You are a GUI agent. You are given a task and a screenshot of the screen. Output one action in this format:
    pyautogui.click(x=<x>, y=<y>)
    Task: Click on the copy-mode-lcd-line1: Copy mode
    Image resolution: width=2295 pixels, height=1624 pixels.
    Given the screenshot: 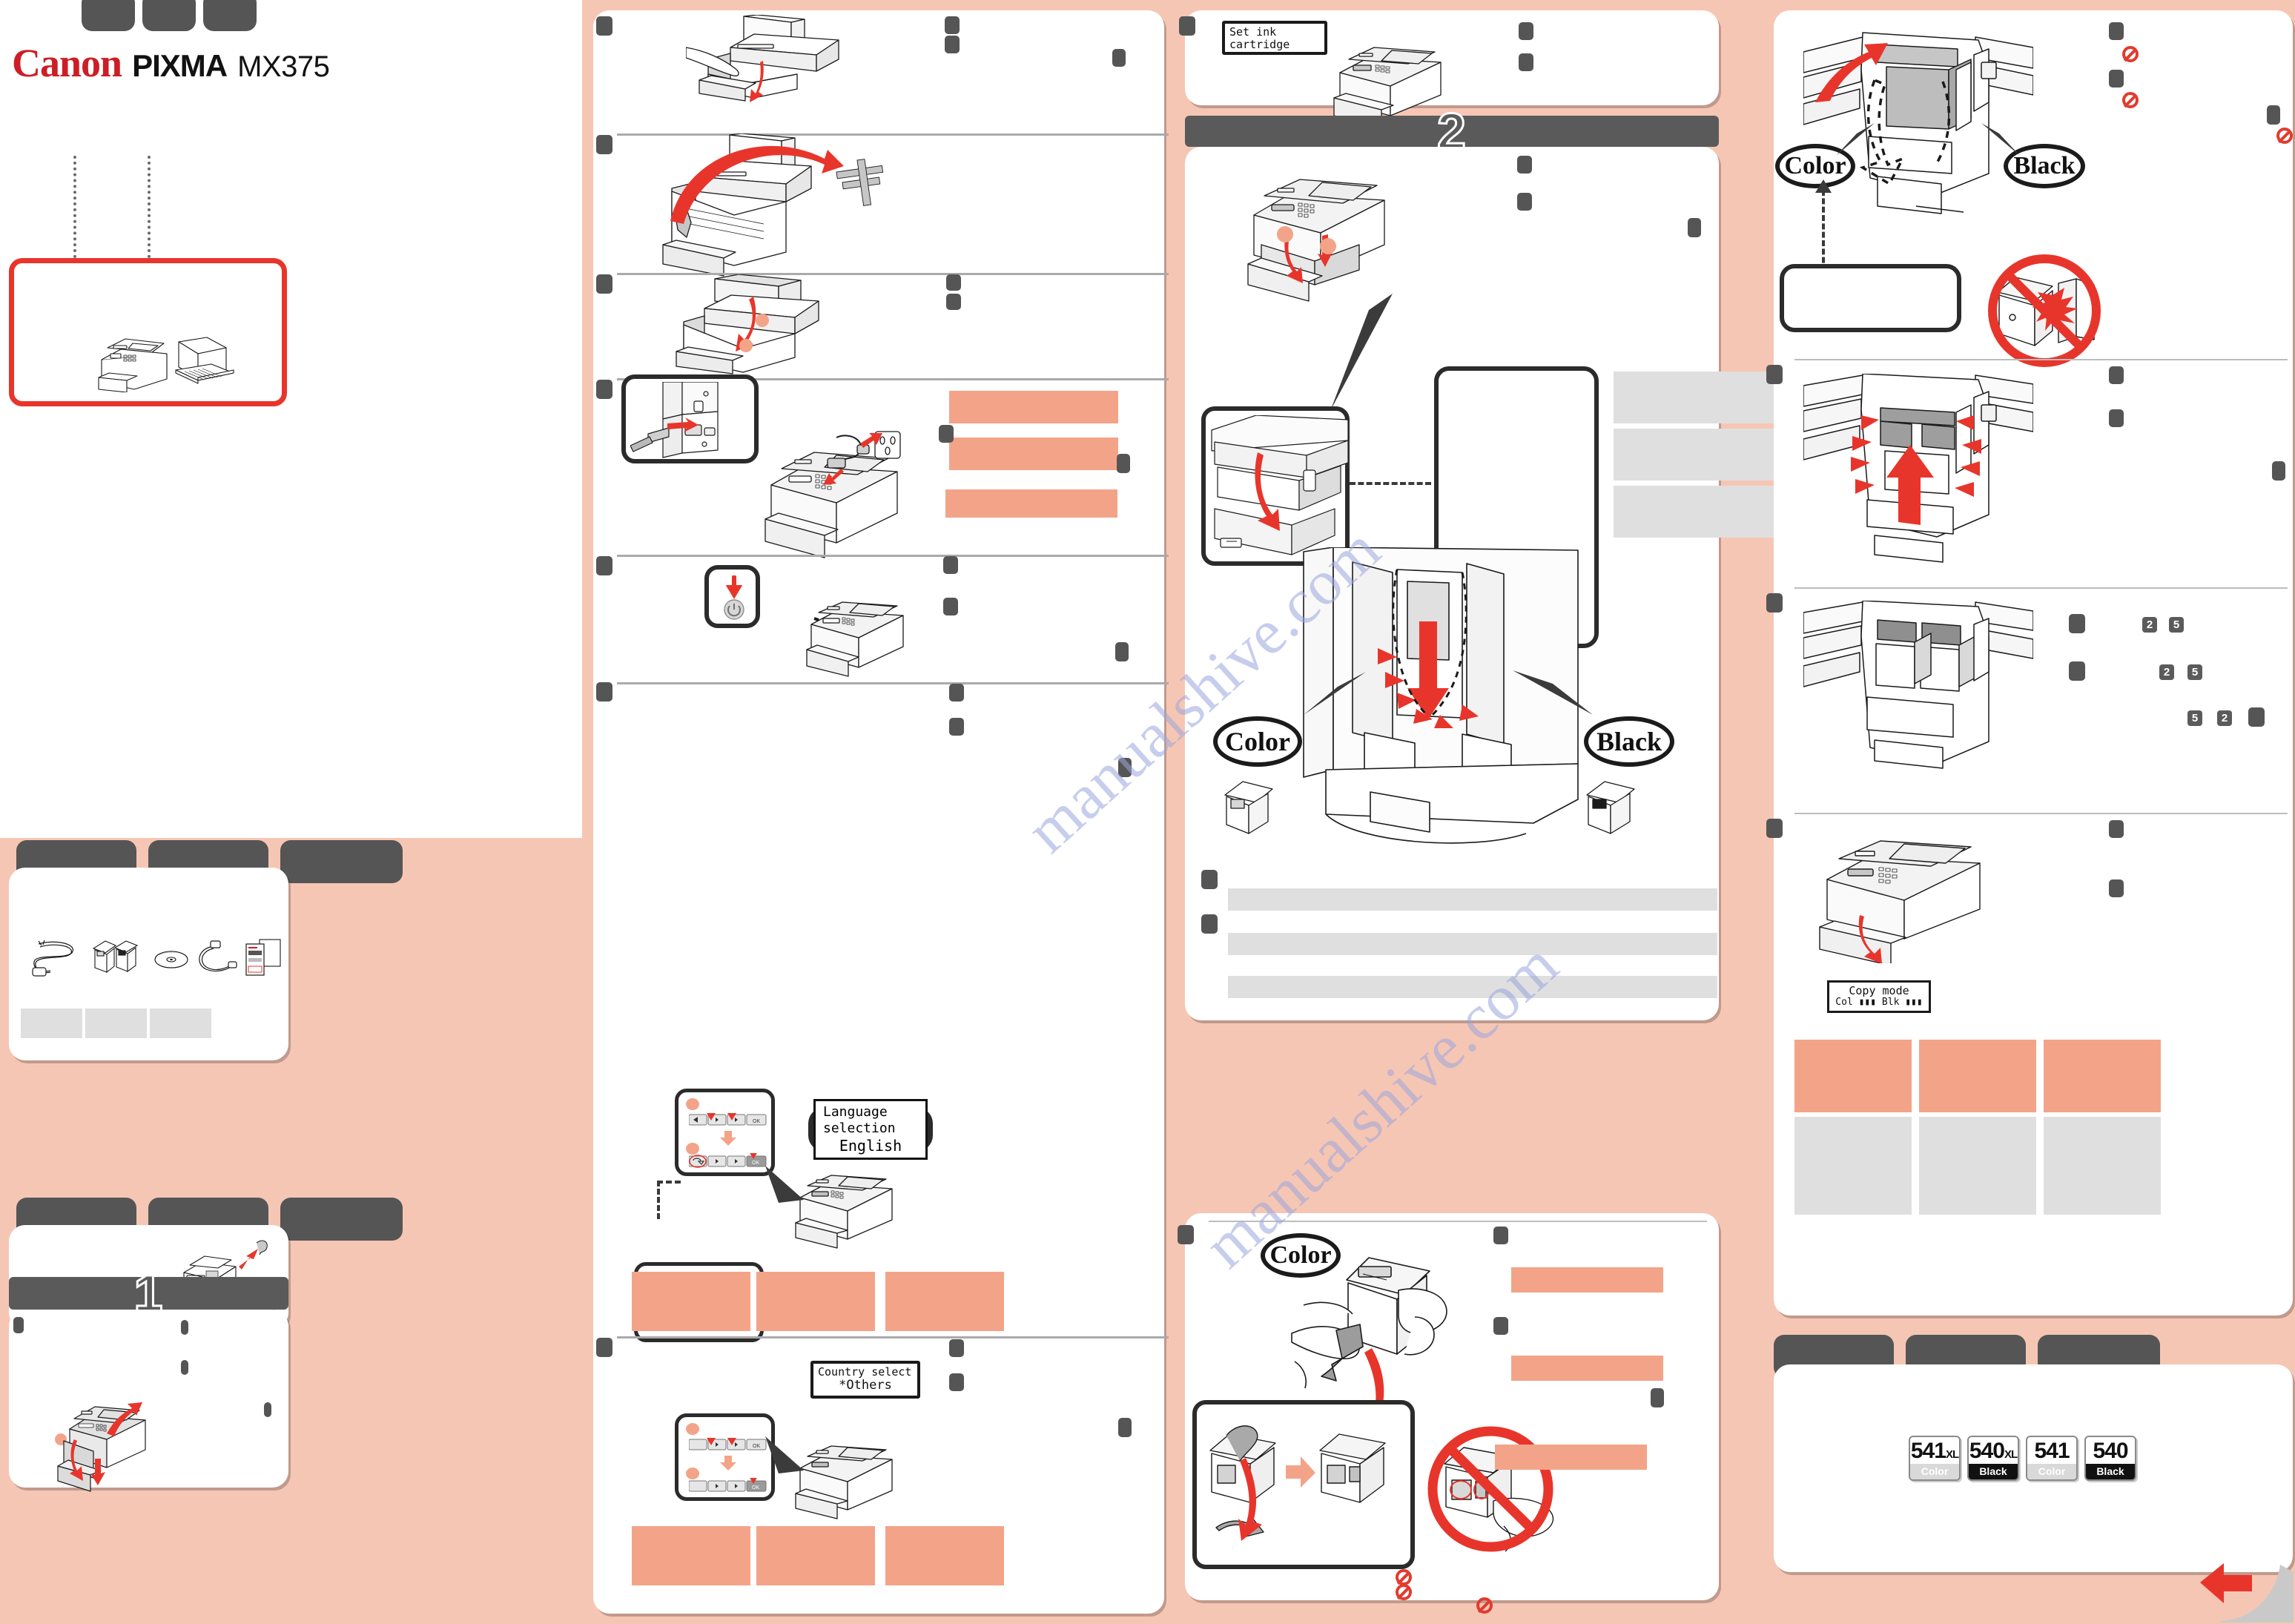 What is the action you would take?
    pyautogui.click(x=1879, y=991)
    